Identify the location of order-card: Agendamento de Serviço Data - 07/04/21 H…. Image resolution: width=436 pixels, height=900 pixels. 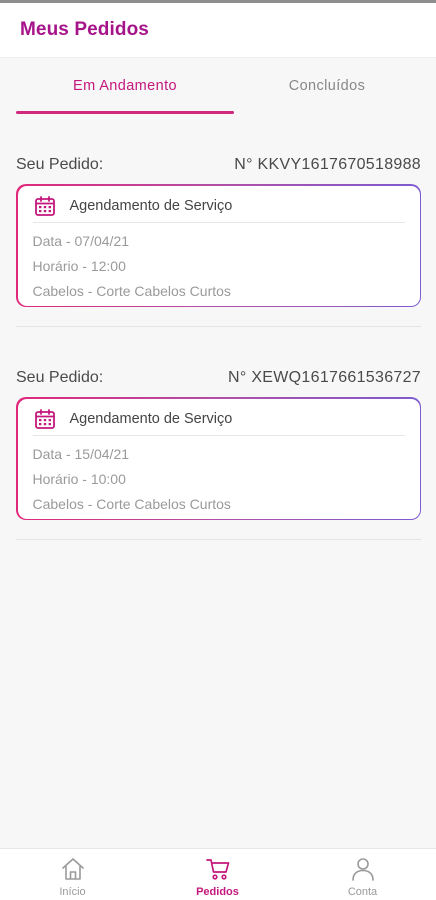
(218, 245).